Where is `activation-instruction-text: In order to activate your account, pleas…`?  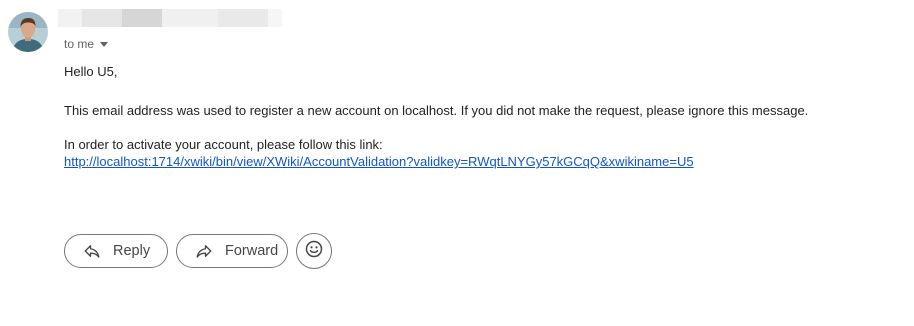
activation-instruction-text: In order to activate your account, pleas… is located at coordinates (223, 144).